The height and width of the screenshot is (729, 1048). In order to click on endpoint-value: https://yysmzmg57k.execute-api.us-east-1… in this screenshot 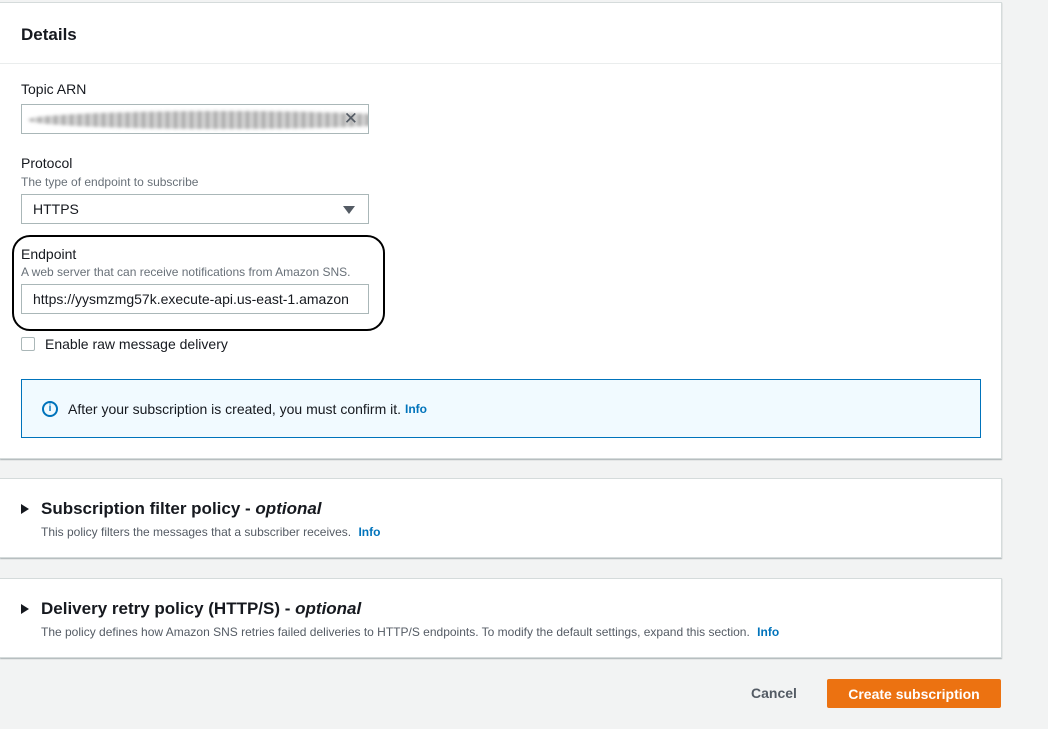, I will do `click(191, 299)`.